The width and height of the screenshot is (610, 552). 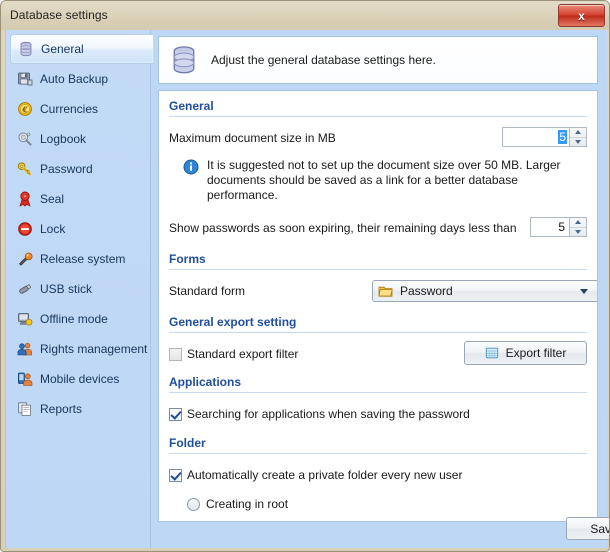 What do you see at coordinates (378, 354) in the screenshot?
I see `row-standard-export-filter: Standard export filter Export filter` at bounding box center [378, 354].